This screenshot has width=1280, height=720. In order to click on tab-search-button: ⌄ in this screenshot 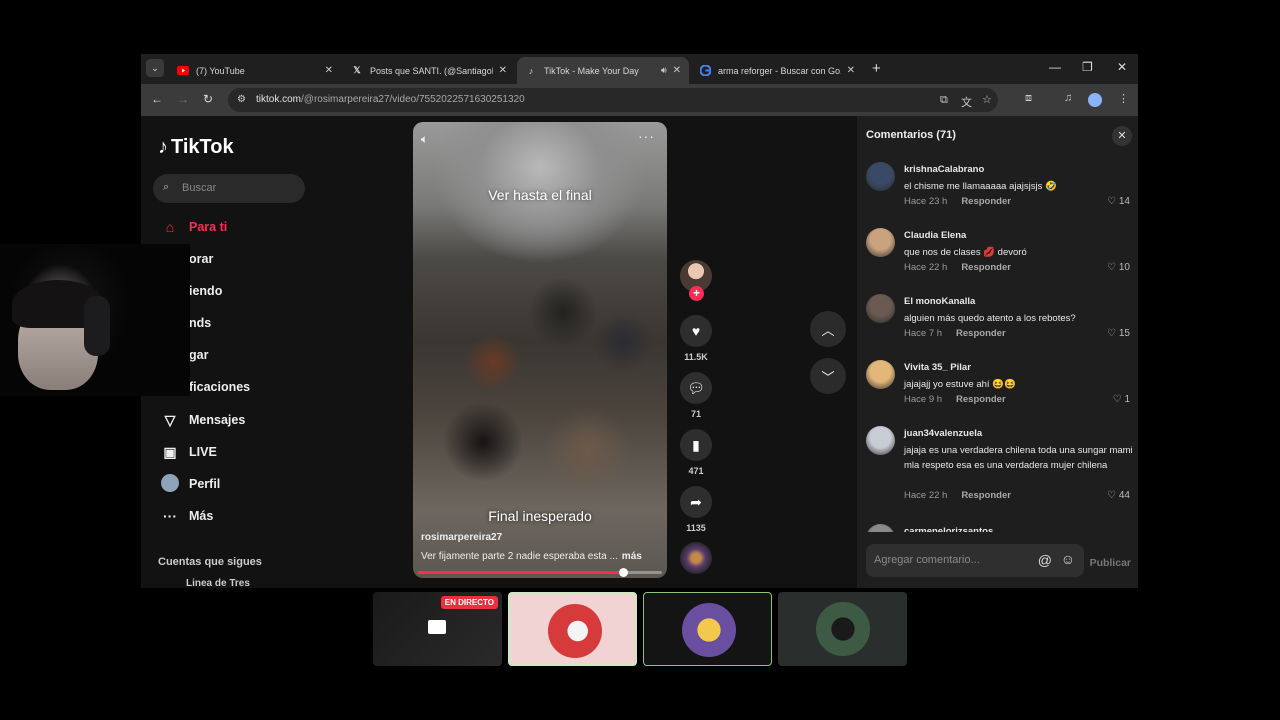, I will do `click(155, 68)`.